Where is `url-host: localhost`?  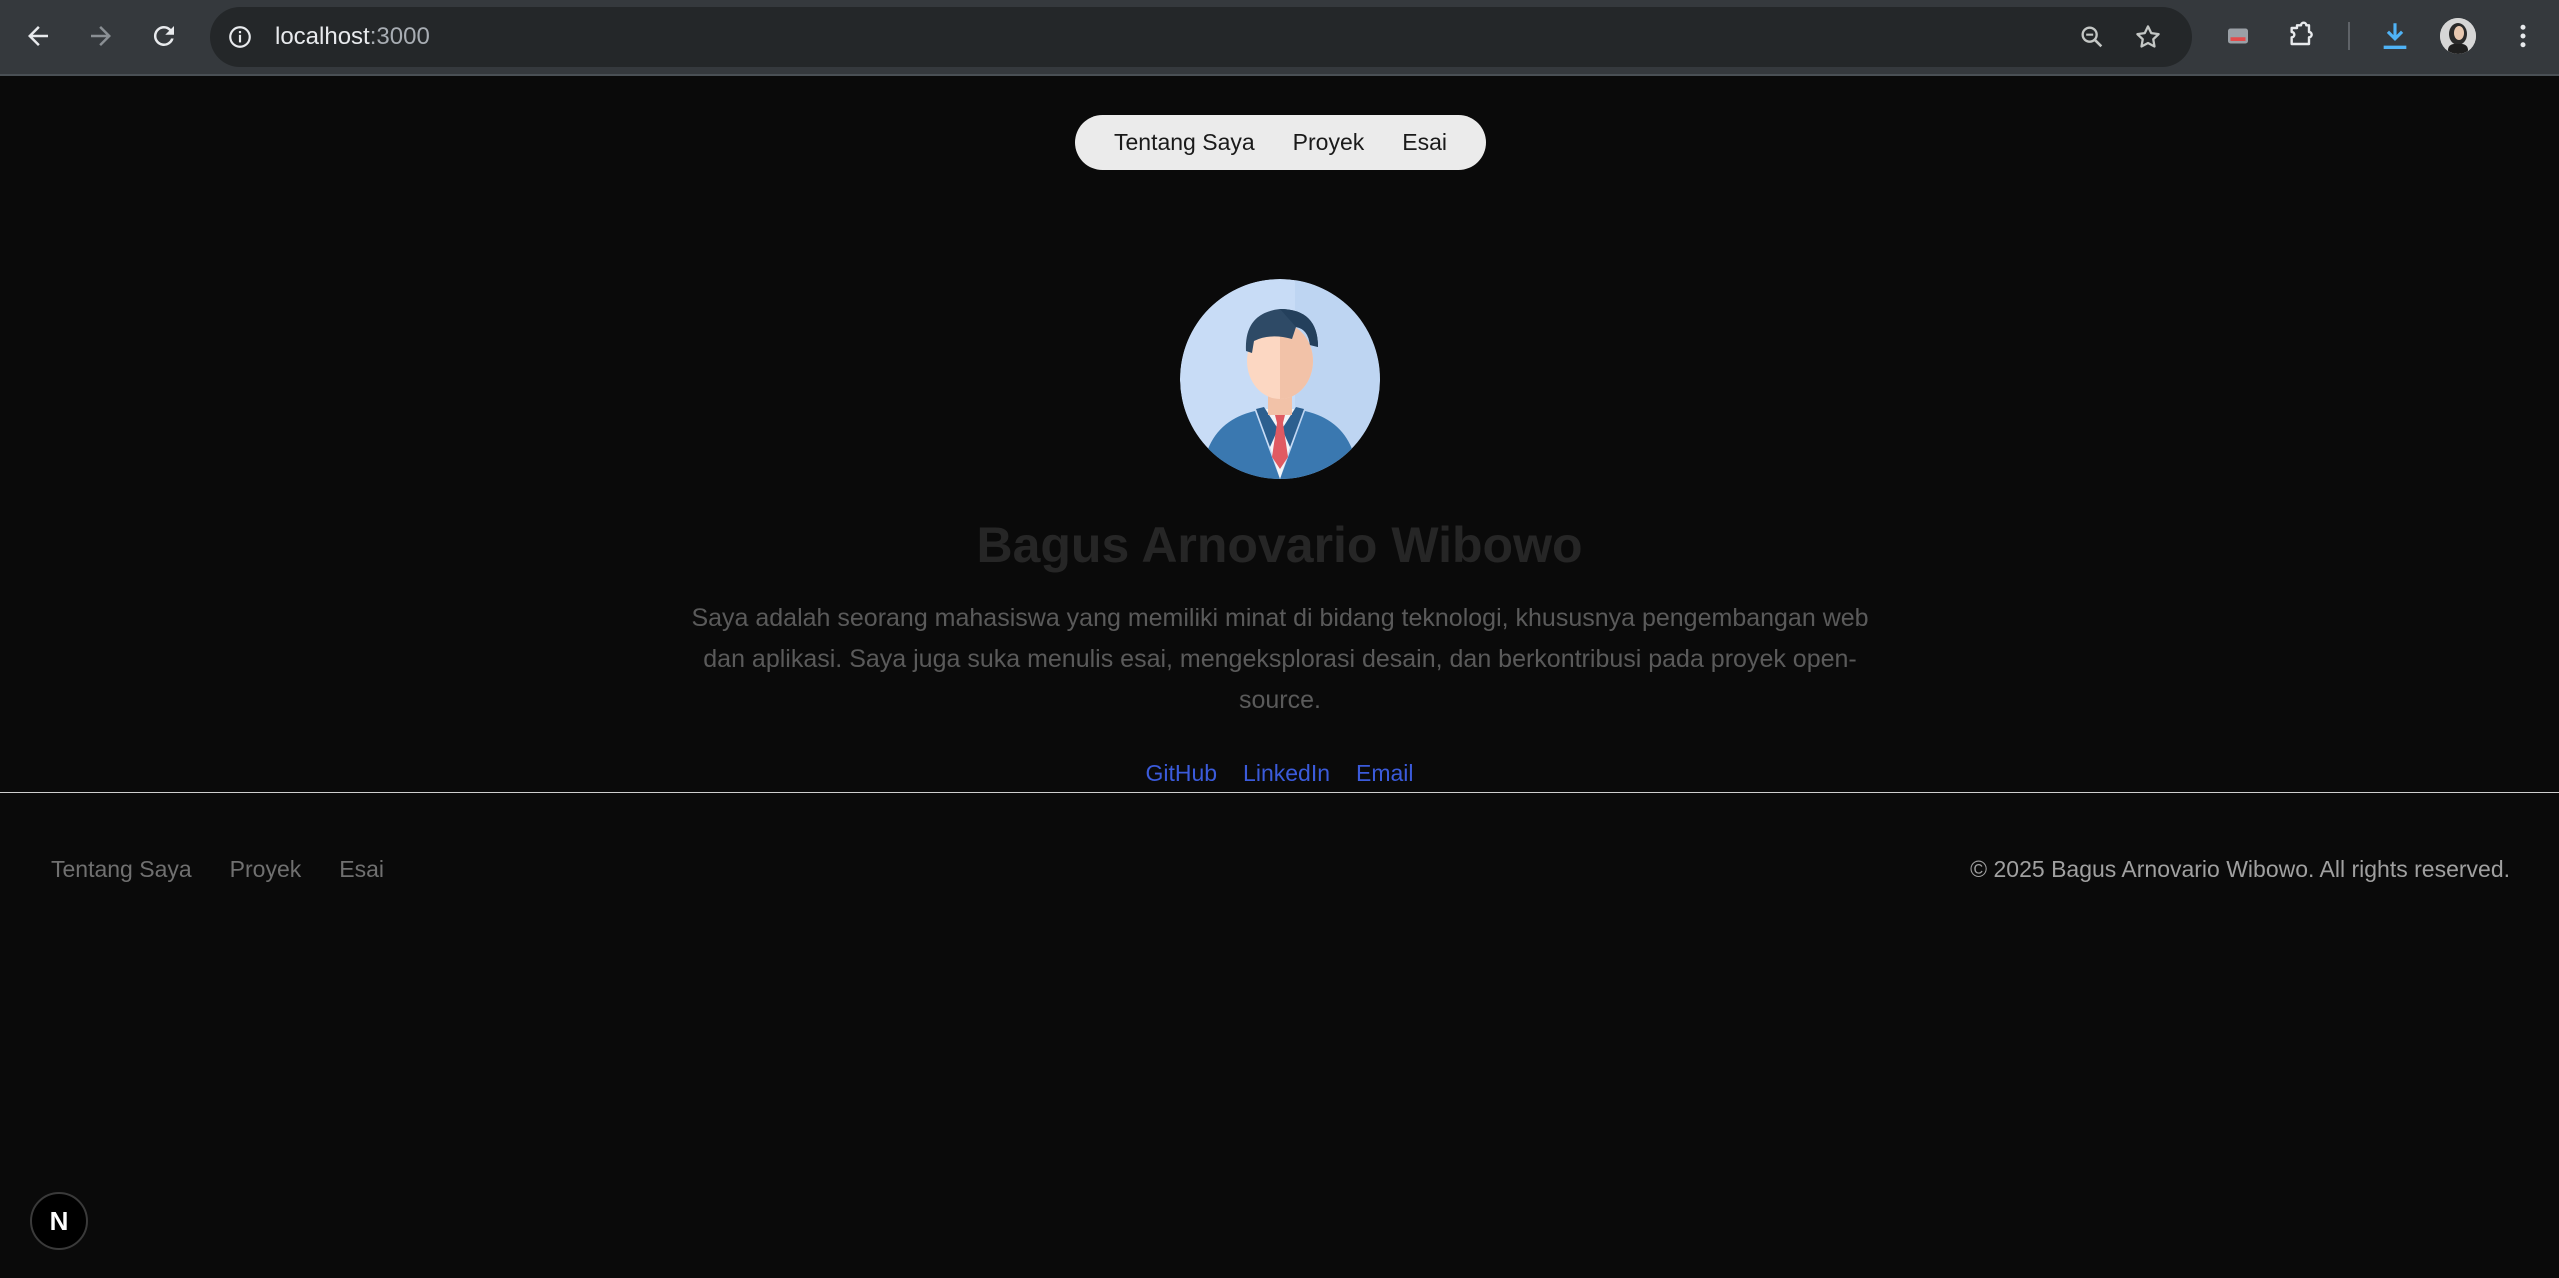
url-host: localhost is located at coordinates (322, 36).